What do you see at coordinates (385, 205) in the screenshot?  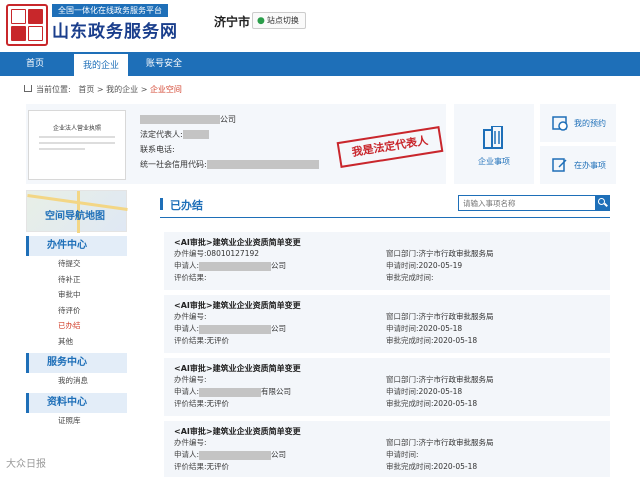 I see `completed-list-header: 已办结` at bounding box center [385, 205].